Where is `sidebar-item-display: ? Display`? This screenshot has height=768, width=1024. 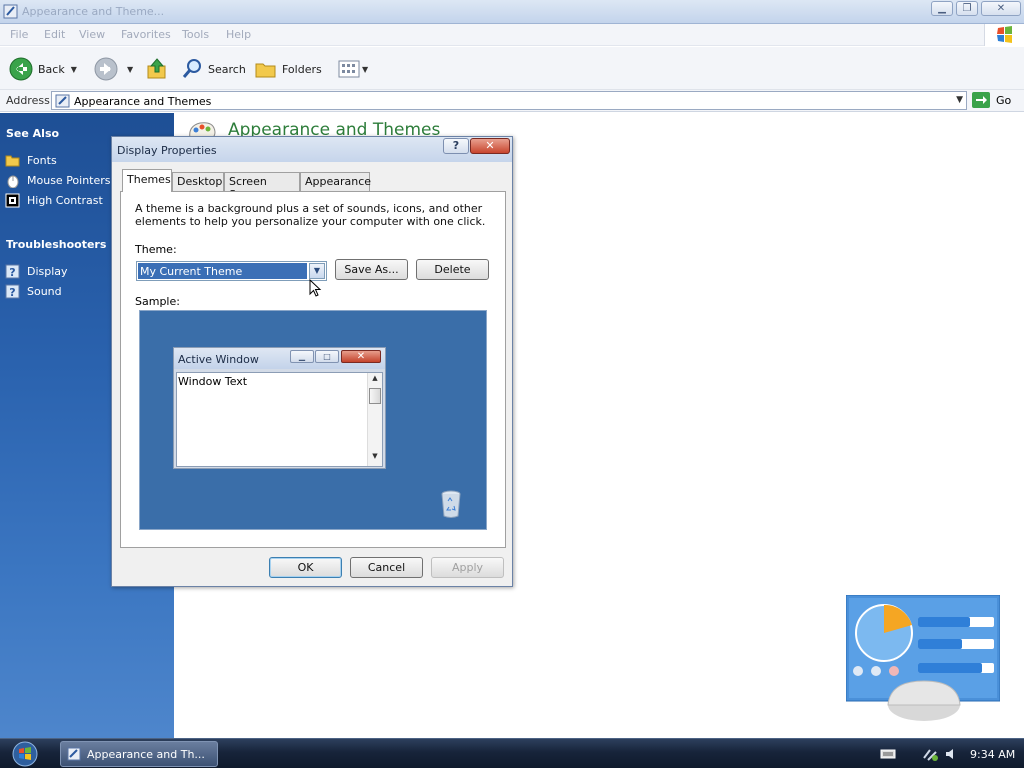 sidebar-item-display: ? Display is located at coordinates (36, 271).